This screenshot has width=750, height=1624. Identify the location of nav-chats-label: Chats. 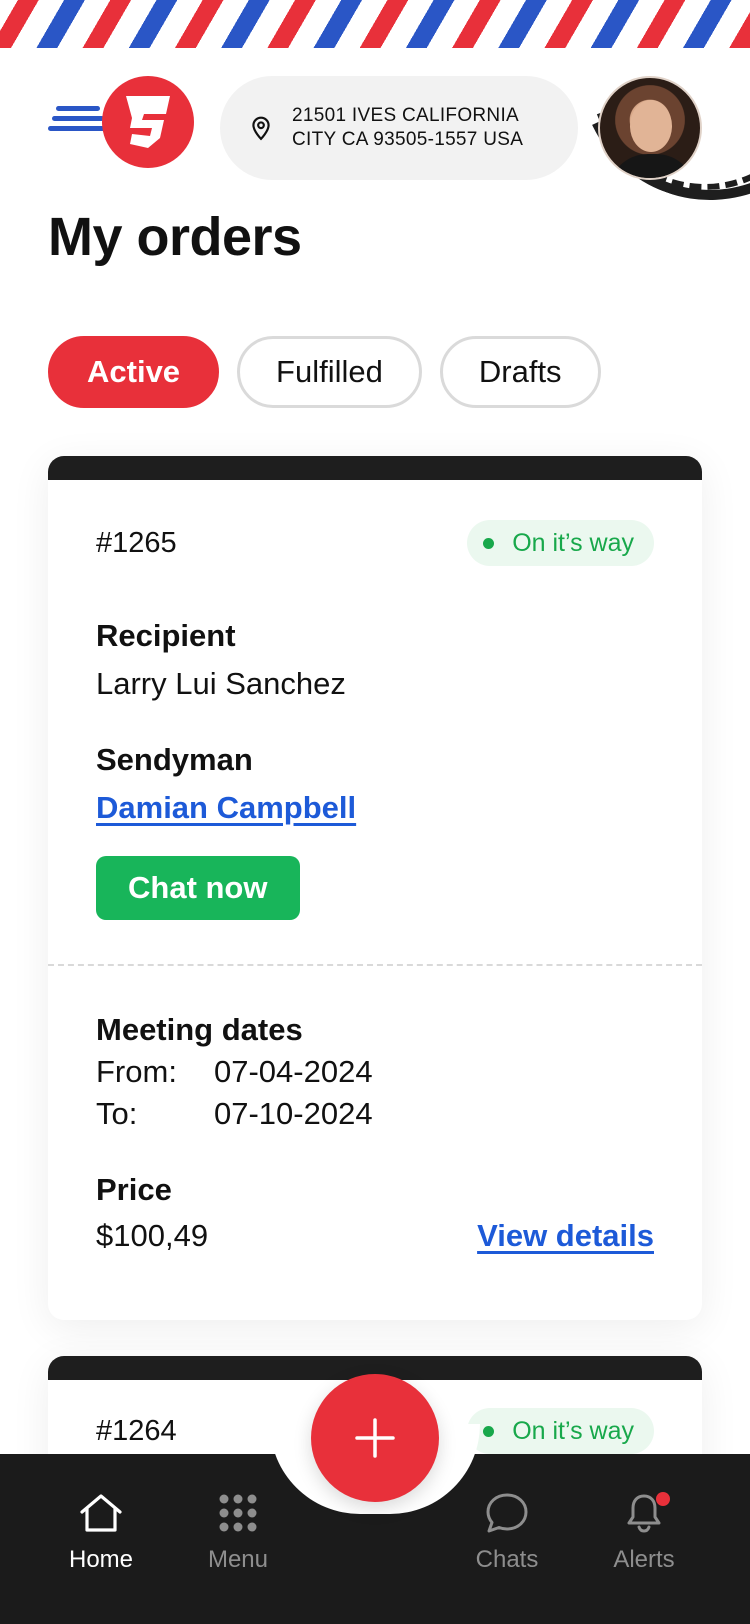
(507, 1559).